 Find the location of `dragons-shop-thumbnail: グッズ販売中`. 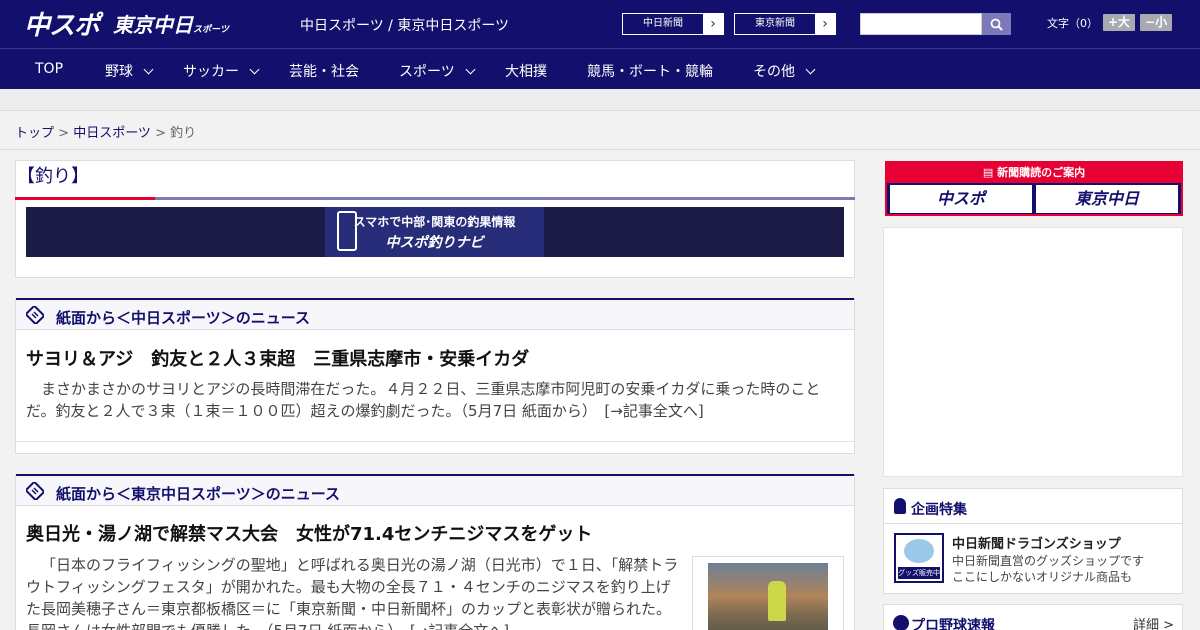

dragons-shop-thumbnail: グッズ販売中 is located at coordinates (919, 558).